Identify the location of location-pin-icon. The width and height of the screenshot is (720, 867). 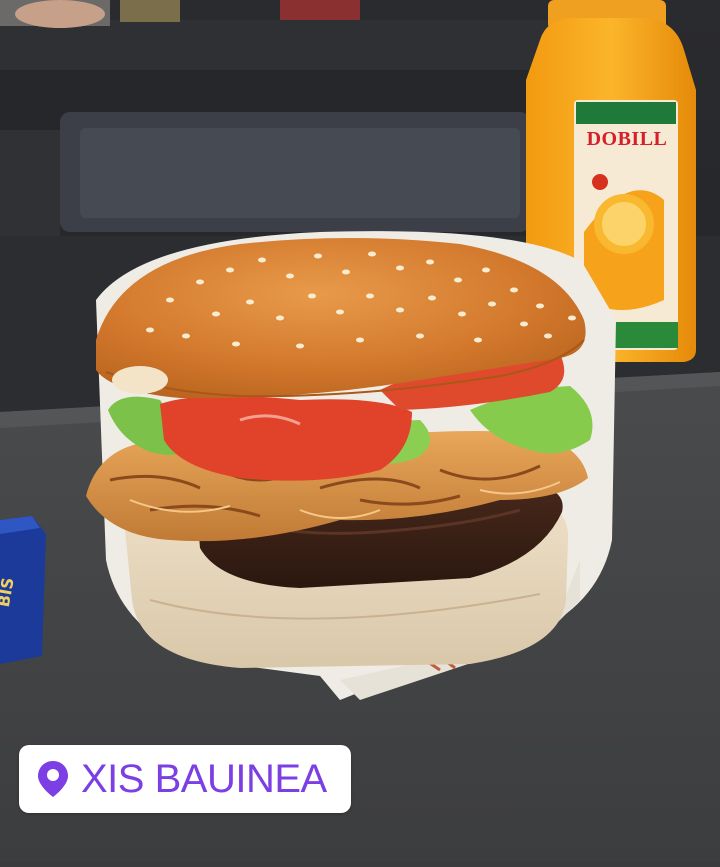
(53, 779).